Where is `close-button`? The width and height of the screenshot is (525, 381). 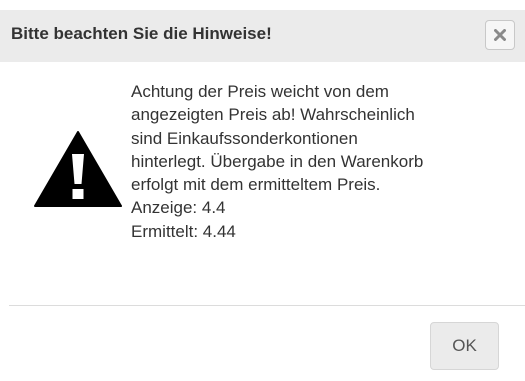
close-button is located at coordinates (500, 35).